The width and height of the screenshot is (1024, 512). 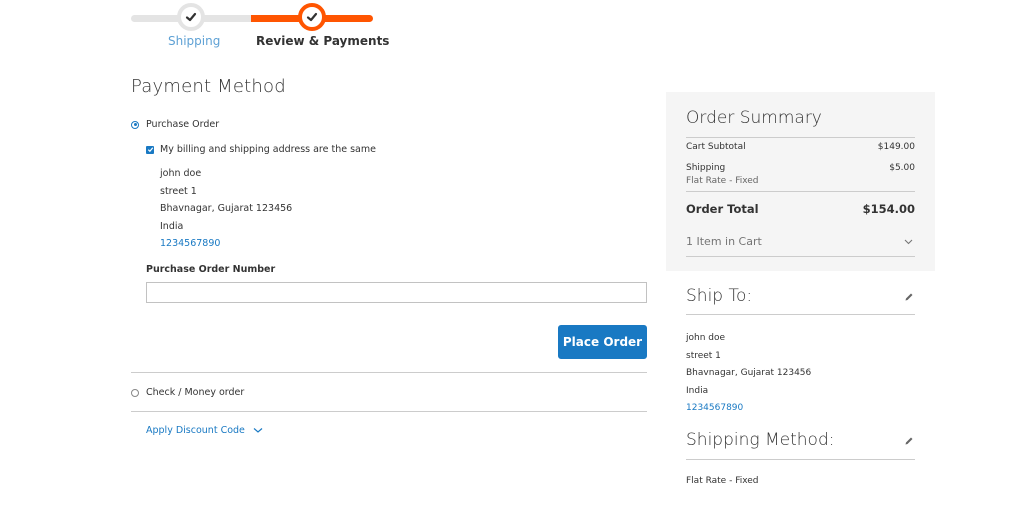 What do you see at coordinates (722, 181) in the screenshot?
I see `shipping-method-summary: Flat Rate - Fixed` at bounding box center [722, 181].